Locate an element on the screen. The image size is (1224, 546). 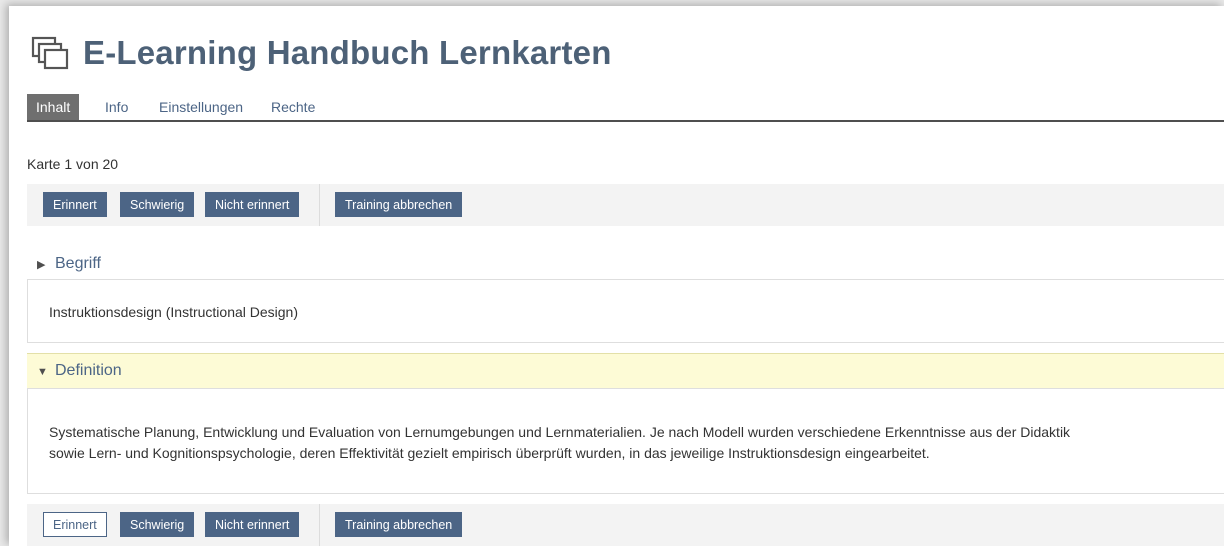
page-header: E-Learning Handbuch Lernkarten is located at coordinates (321, 53).